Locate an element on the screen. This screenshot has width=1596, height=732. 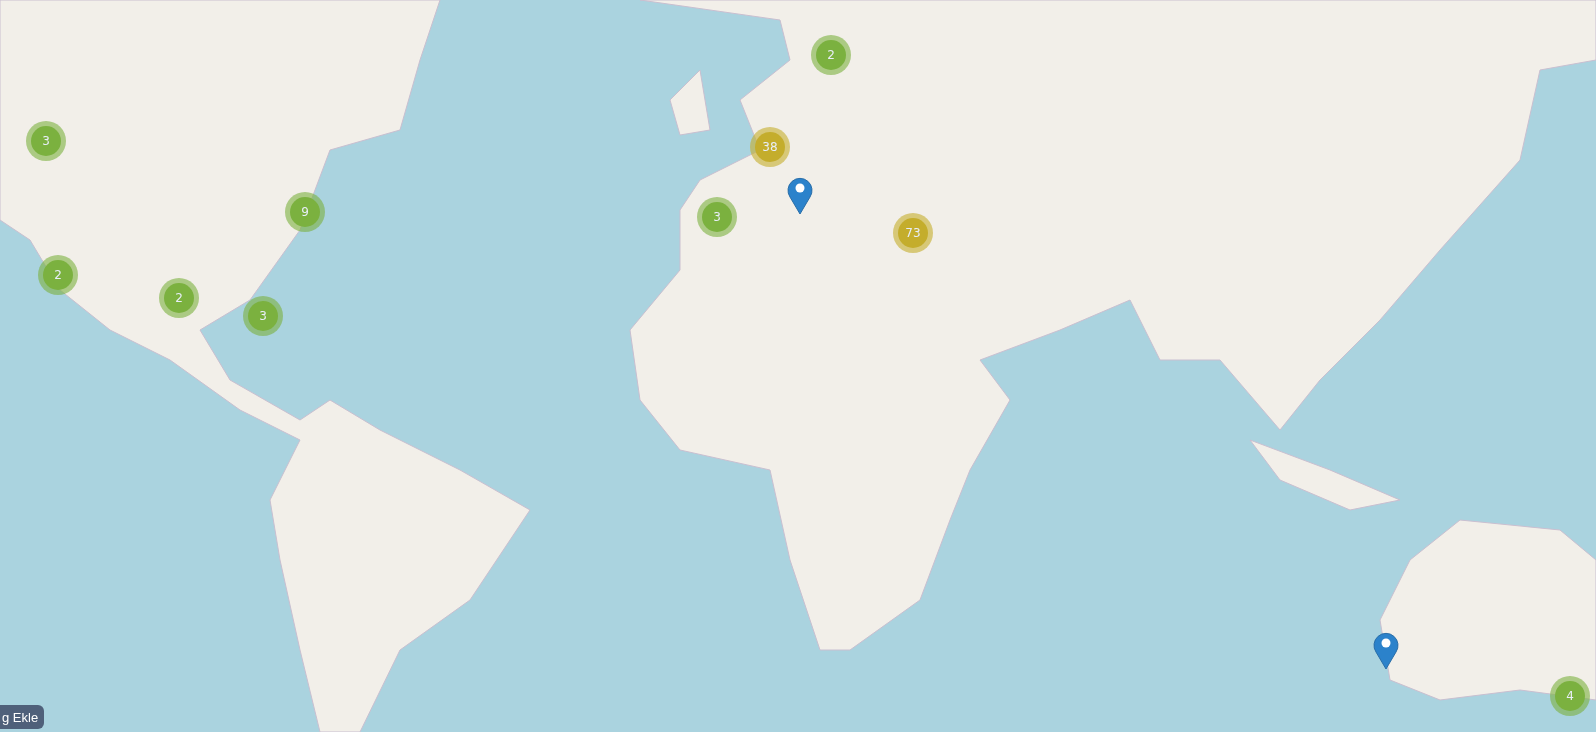
cluster-marker: 38 is located at coordinates (770, 147).